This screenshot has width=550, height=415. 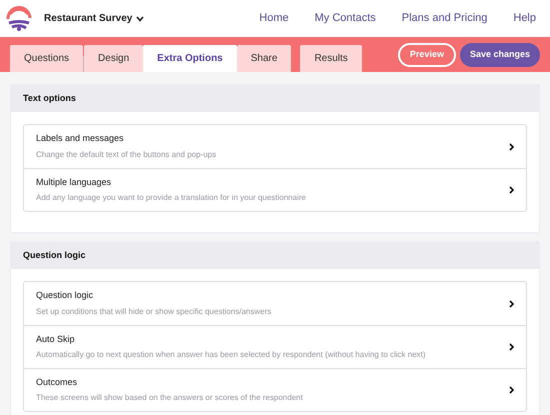 I want to click on option-row: Multiple languages Add any language you want to provide a translation for in your questionnaire, so click(x=275, y=189).